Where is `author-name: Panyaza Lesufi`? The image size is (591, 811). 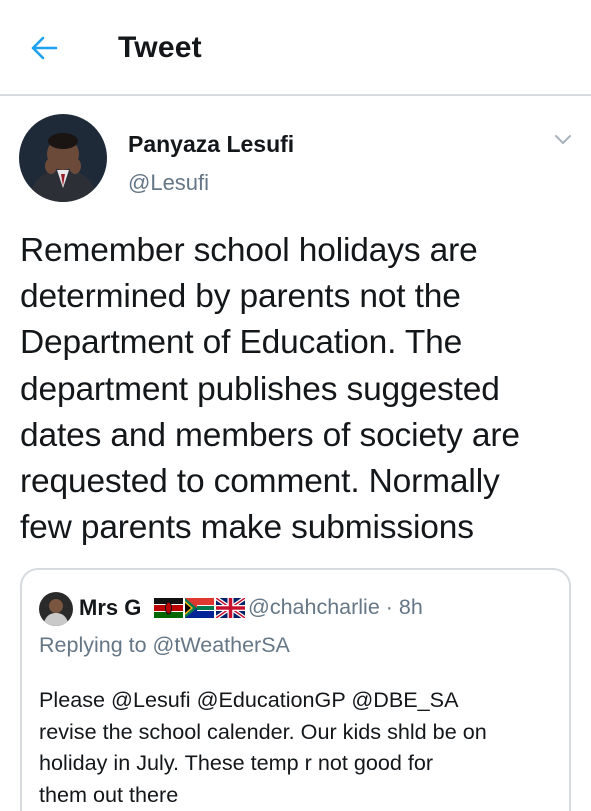 author-name: Panyaza Lesufi is located at coordinates (211, 144).